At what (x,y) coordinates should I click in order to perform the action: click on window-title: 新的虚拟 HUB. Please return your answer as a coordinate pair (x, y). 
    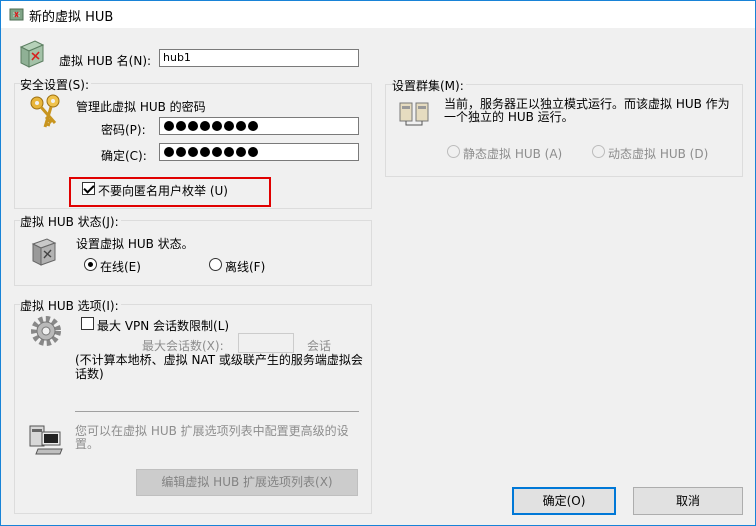
    Looking at the image, I should click on (71, 17).